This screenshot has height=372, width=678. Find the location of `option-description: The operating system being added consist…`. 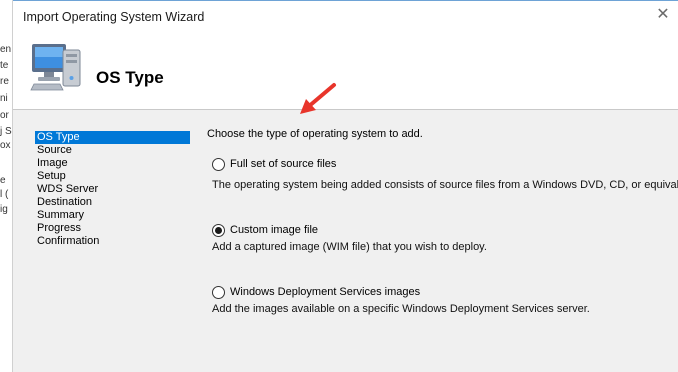

option-description: The operating system being added consist… is located at coordinates (445, 185).